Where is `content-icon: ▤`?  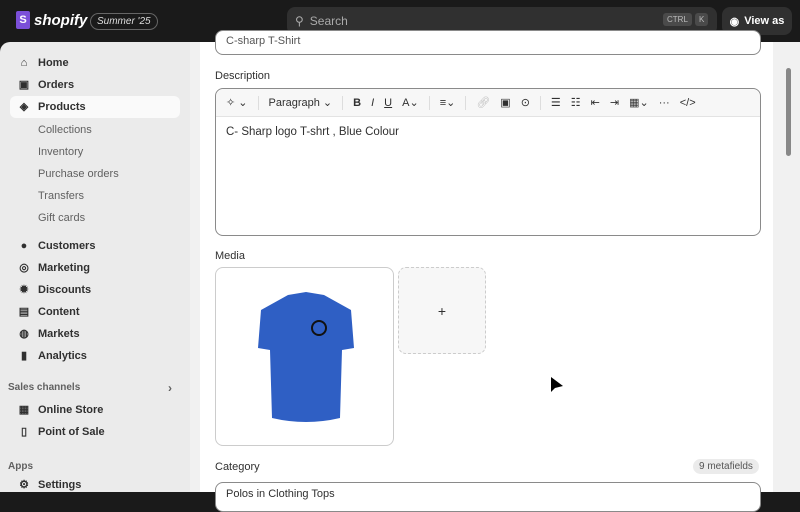
content-icon: ▤ is located at coordinates (24, 312).